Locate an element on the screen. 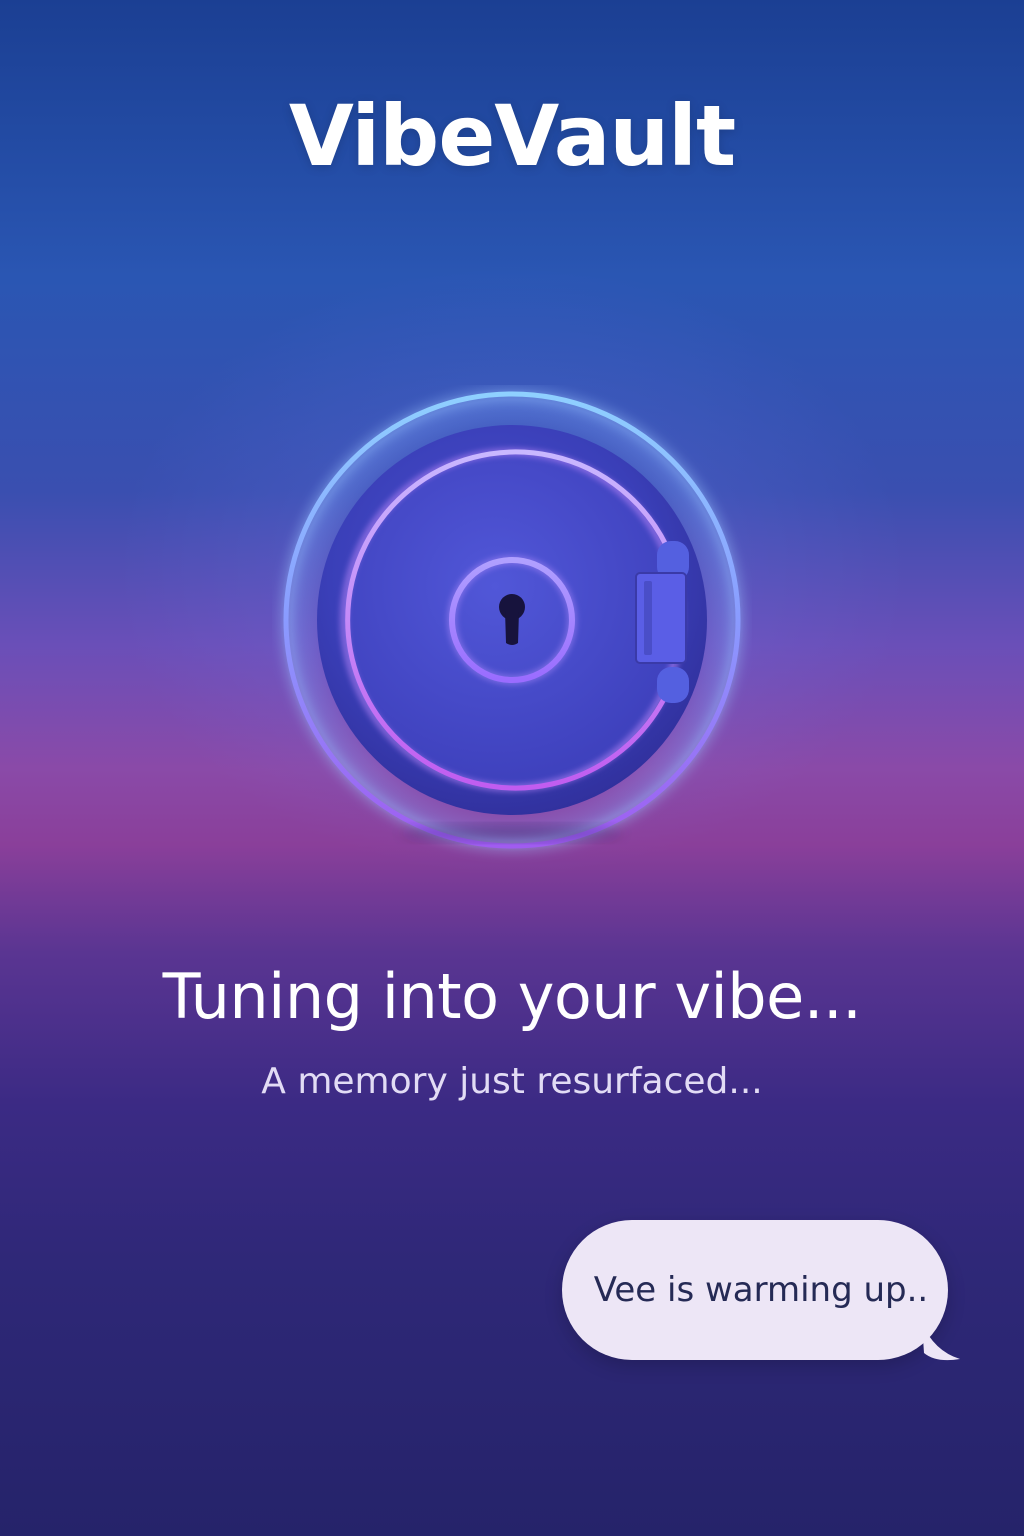 This screenshot has height=1536, width=1024. vault-lock-icon is located at coordinates (512, 625).